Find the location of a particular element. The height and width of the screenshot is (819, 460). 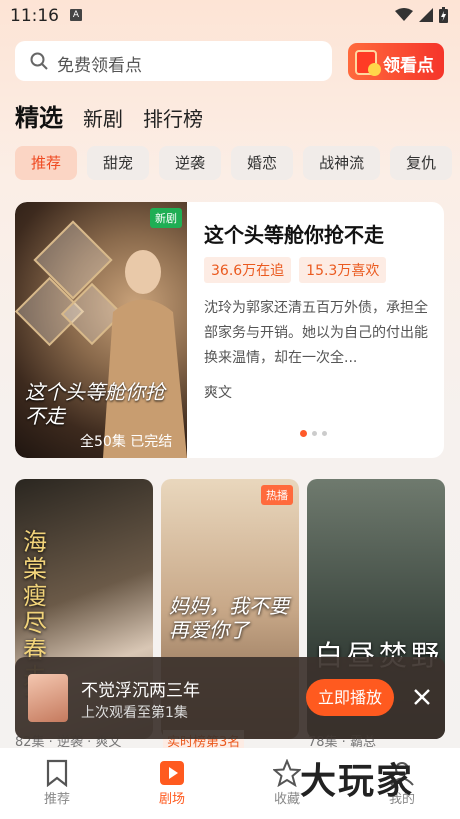

status-time: 11:16 is located at coordinates (34, 16).